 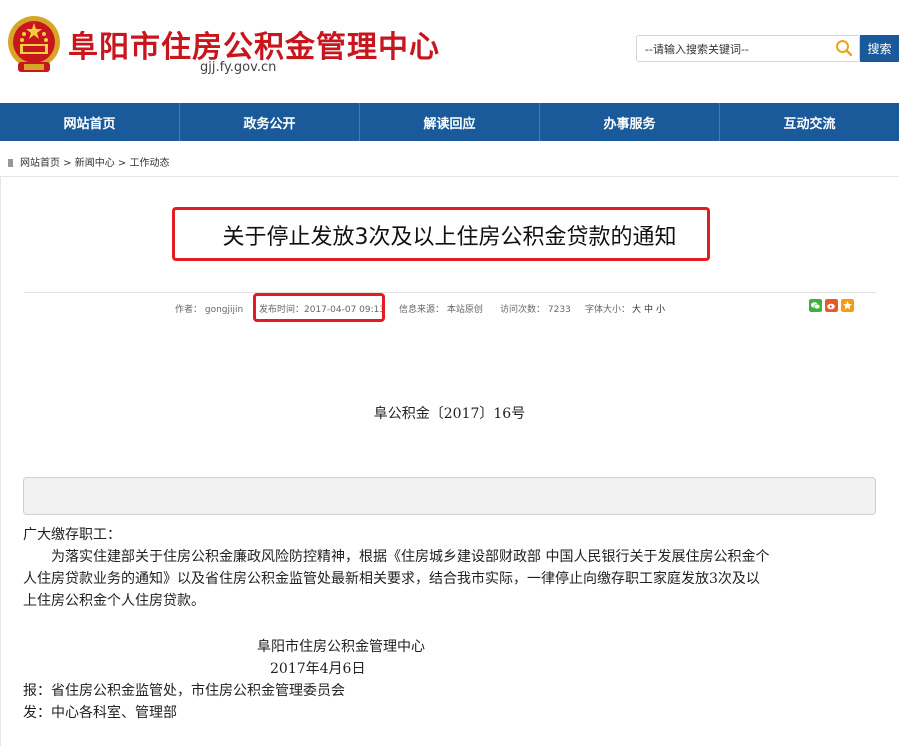 What do you see at coordinates (341, 647) in the screenshot?
I see `signature-org: 阜阳市住房公积金管理中心` at bounding box center [341, 647].